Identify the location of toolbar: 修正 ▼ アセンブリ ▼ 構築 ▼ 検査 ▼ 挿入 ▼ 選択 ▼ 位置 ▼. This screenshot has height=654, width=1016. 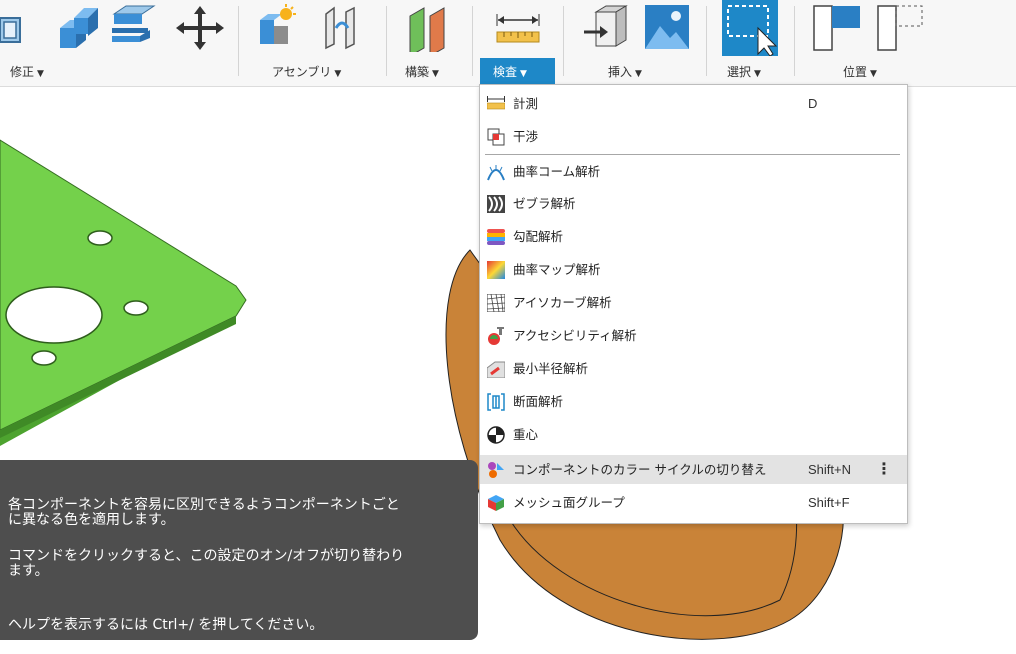
(508, 43).